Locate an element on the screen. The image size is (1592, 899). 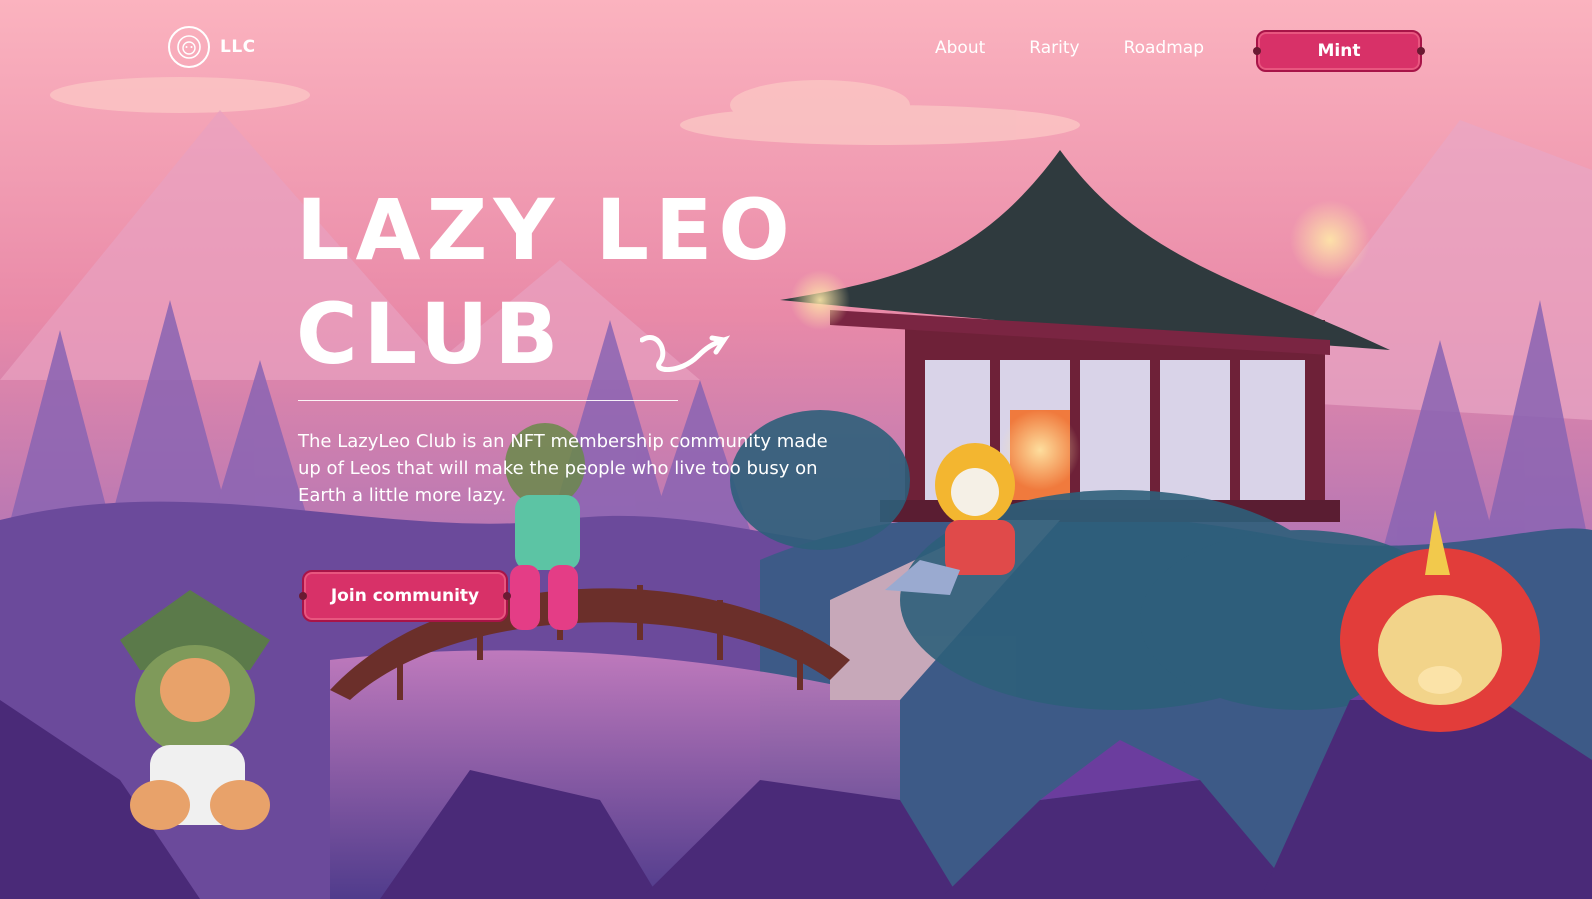
main-nav: About Rarity Roadmap is located at coordinates (1069, 48).